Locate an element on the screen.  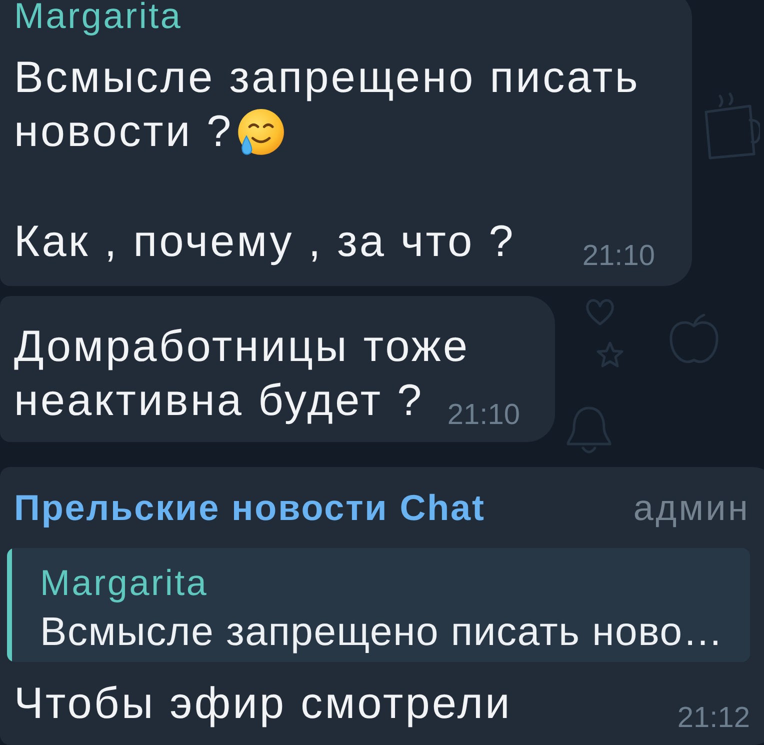
message-text: новости ? is located at coordinates (124, 131).